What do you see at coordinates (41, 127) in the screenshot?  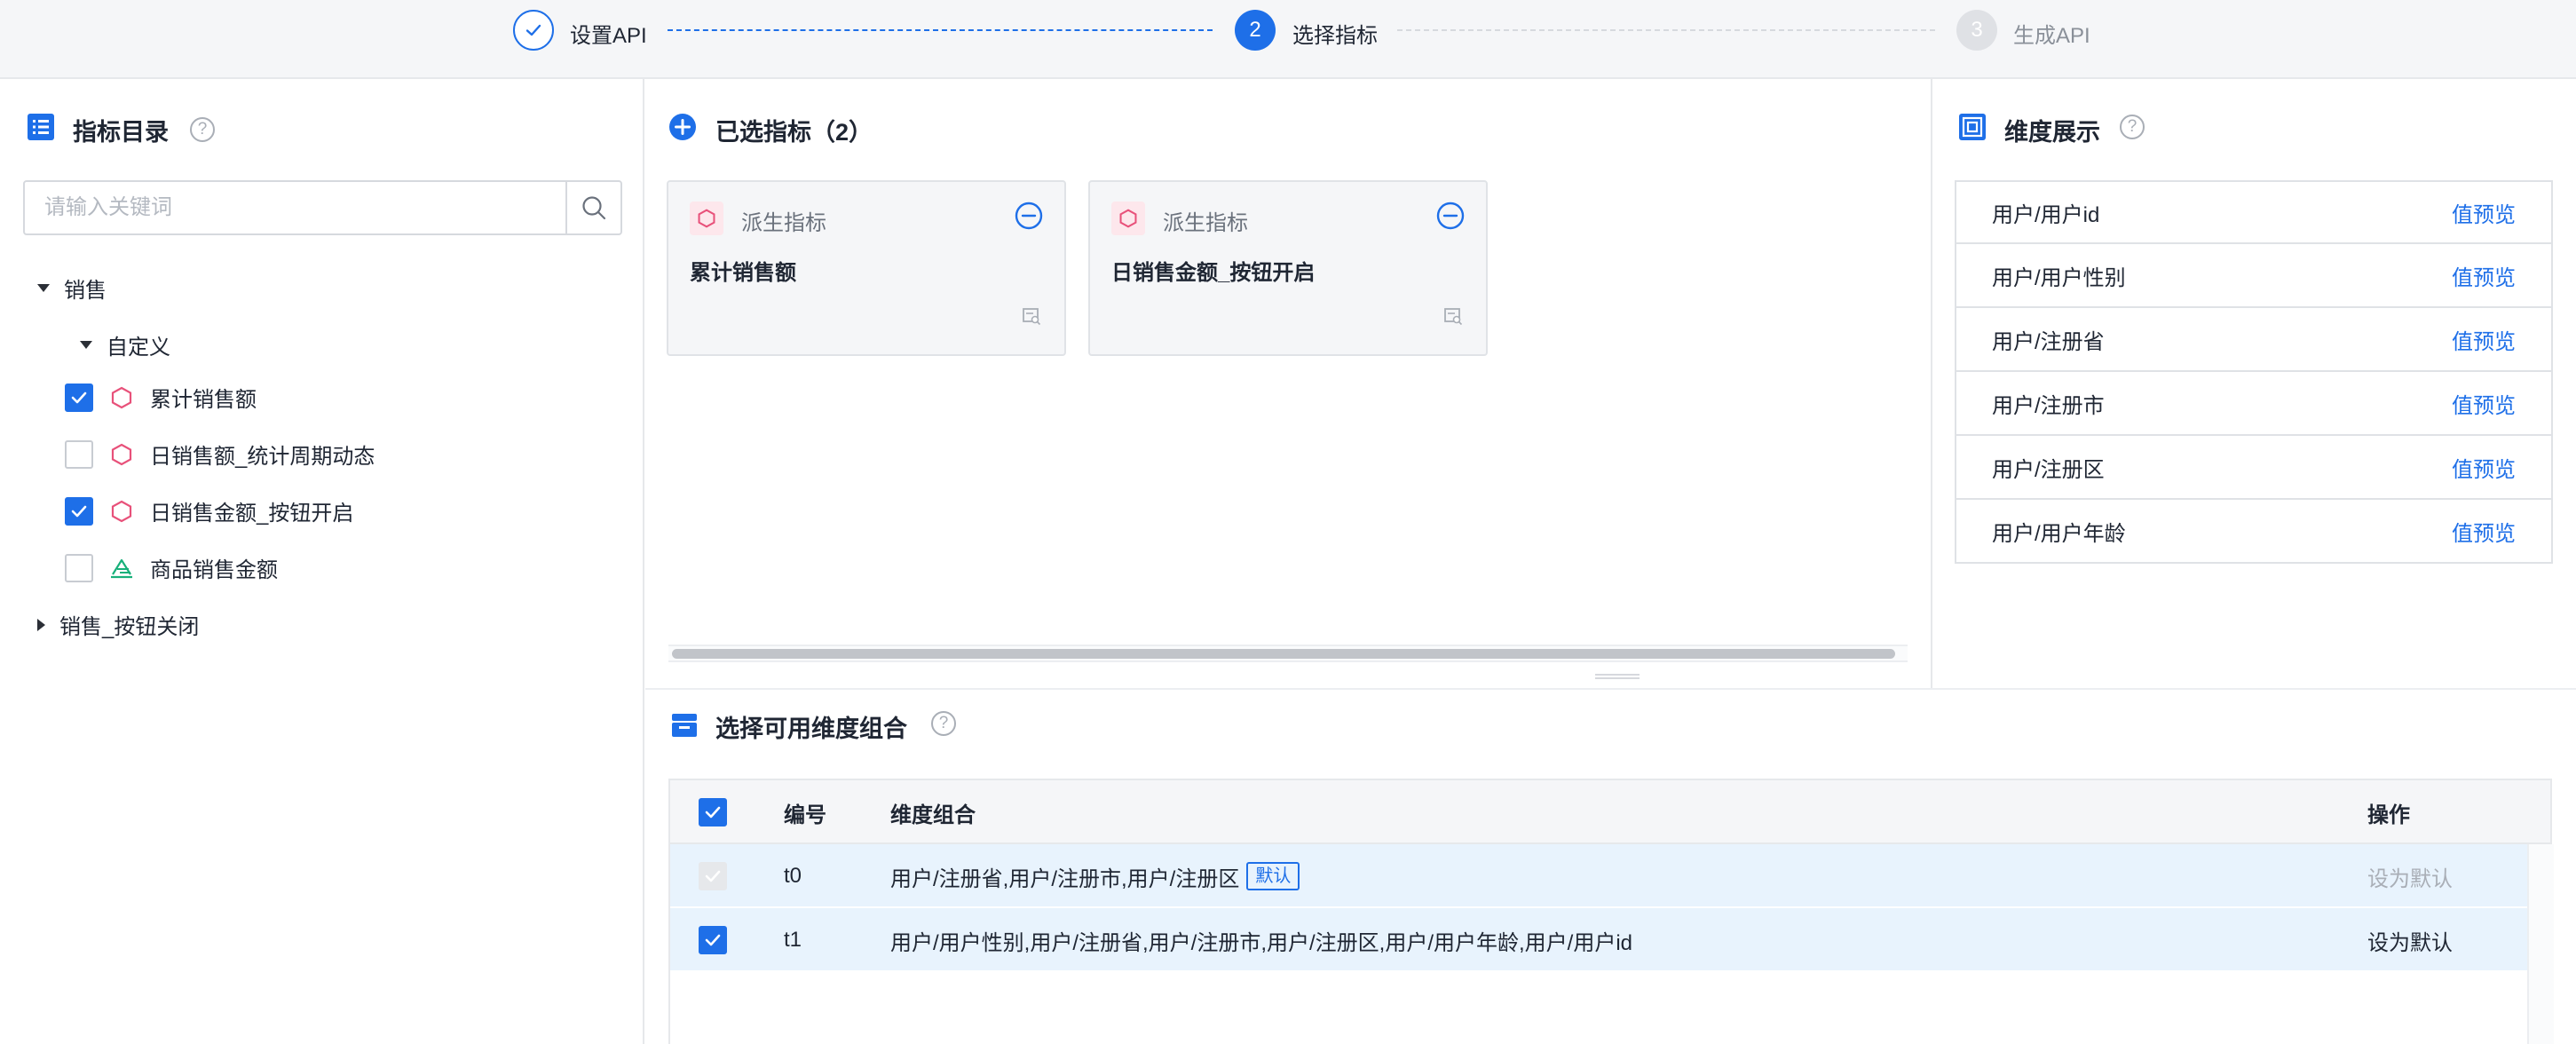 I see `list-icon` at bounding box center [41, 127].